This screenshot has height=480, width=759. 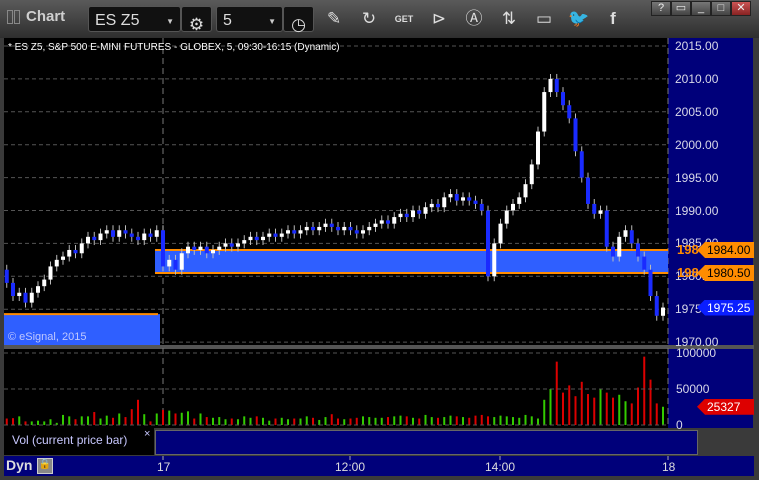 What do you see at coordinates (669, 467) in the screenshot?
I see `time-tick-label: 18` at bounding box center [669, 467].